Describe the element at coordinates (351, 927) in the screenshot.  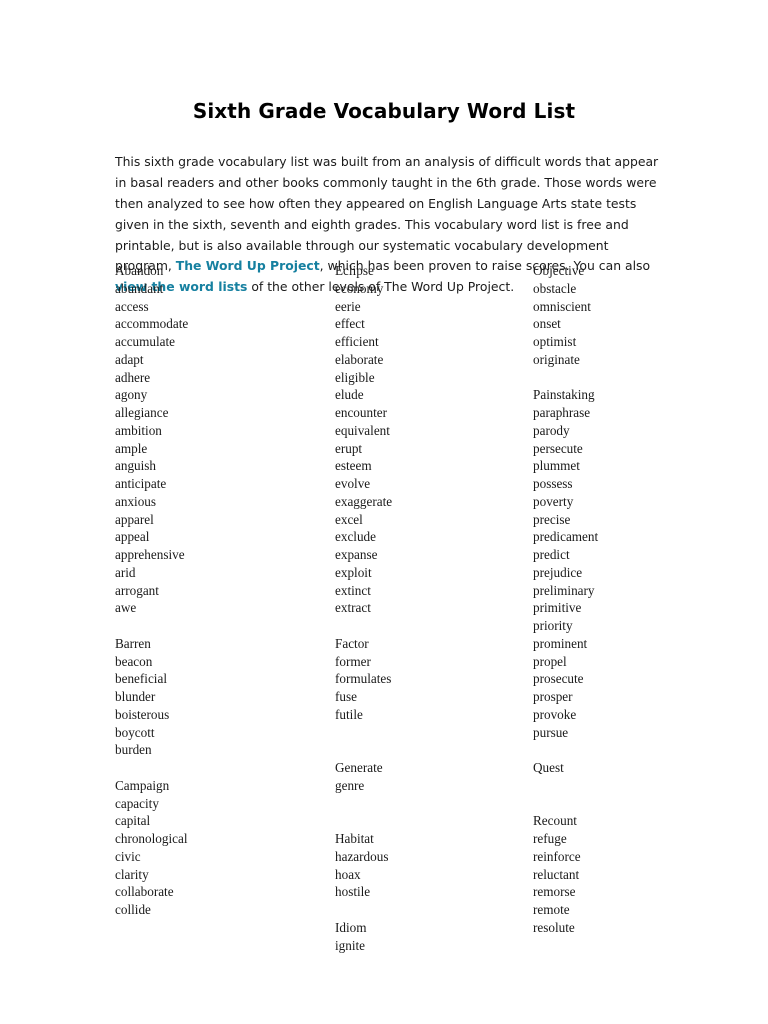
I see `vocabulary-word: Idiom` at that location.